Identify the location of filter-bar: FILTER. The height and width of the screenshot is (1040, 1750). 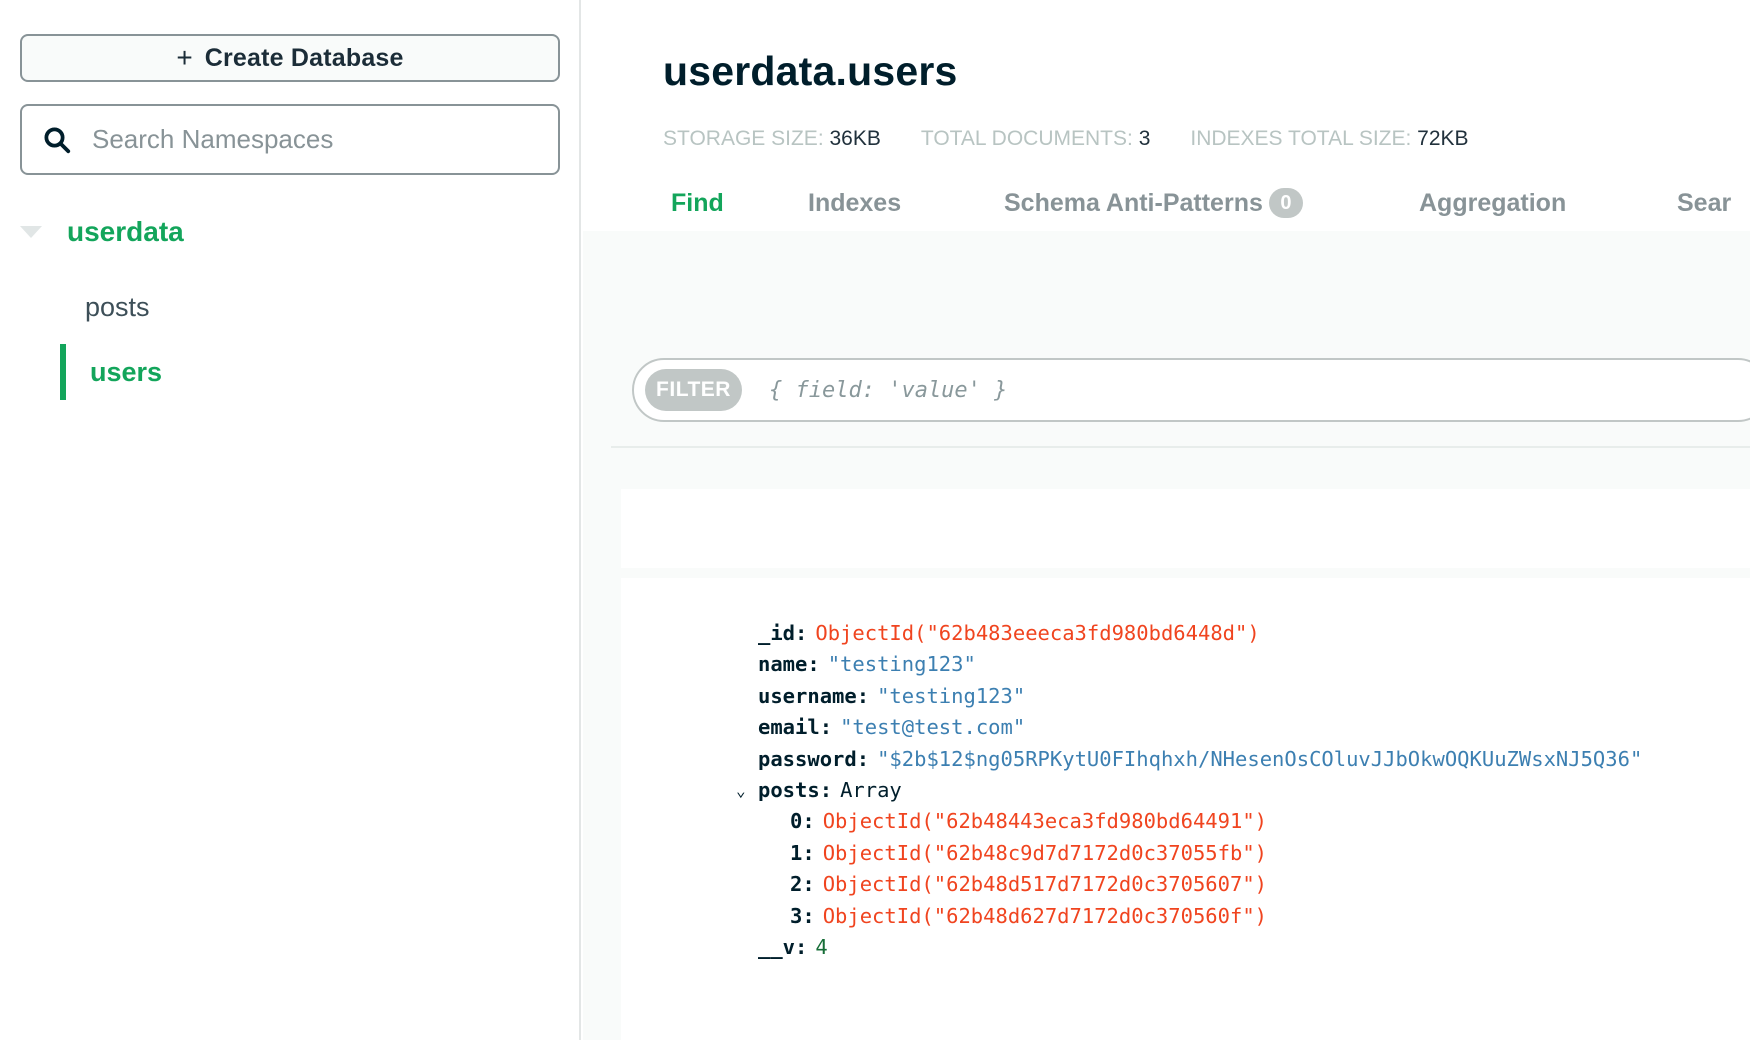
(1191, 390).